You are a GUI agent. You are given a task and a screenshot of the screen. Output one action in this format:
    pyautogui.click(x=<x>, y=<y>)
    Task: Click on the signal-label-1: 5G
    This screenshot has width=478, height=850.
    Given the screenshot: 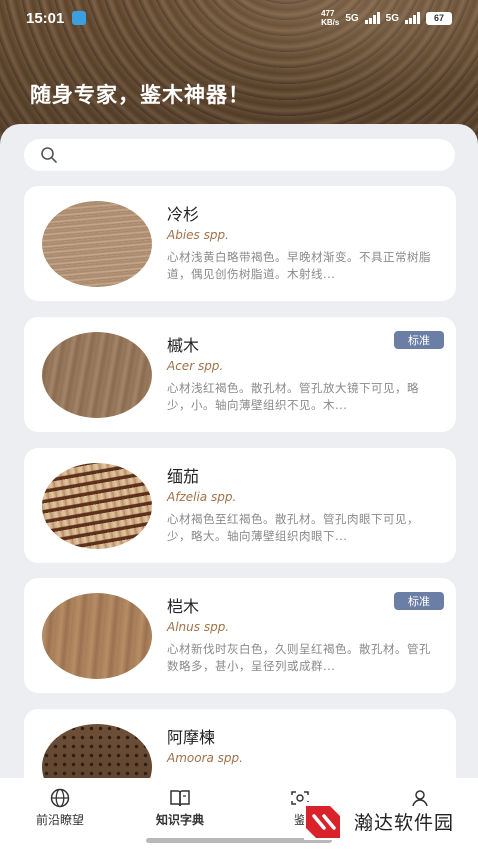 What is the action you would take?
    pyautogui.click(x=352, y=18)
    